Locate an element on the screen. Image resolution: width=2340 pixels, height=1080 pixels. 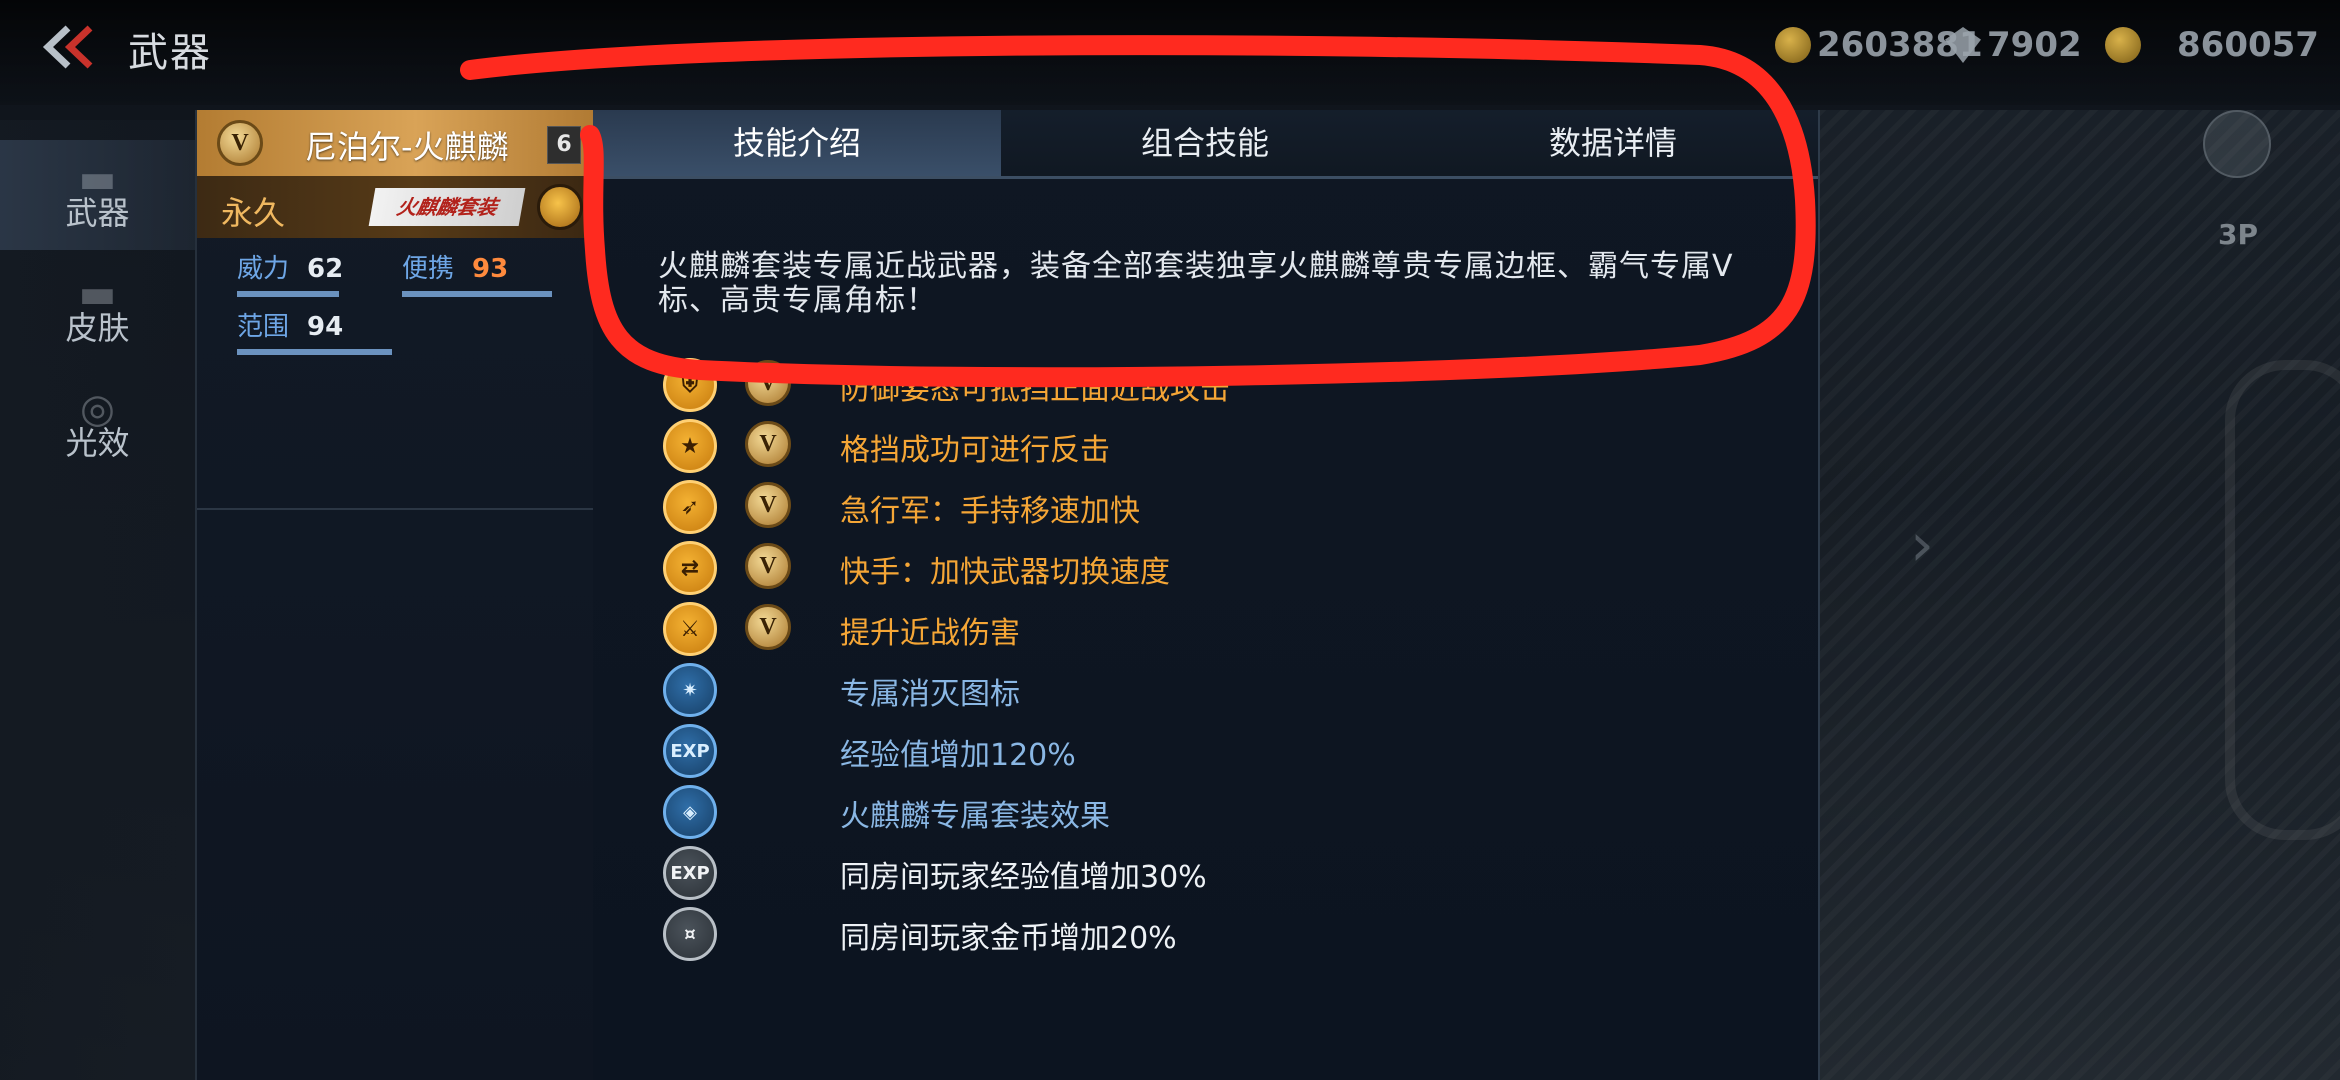
shield-icon: ⛨ is located at coordinates (690, 385).